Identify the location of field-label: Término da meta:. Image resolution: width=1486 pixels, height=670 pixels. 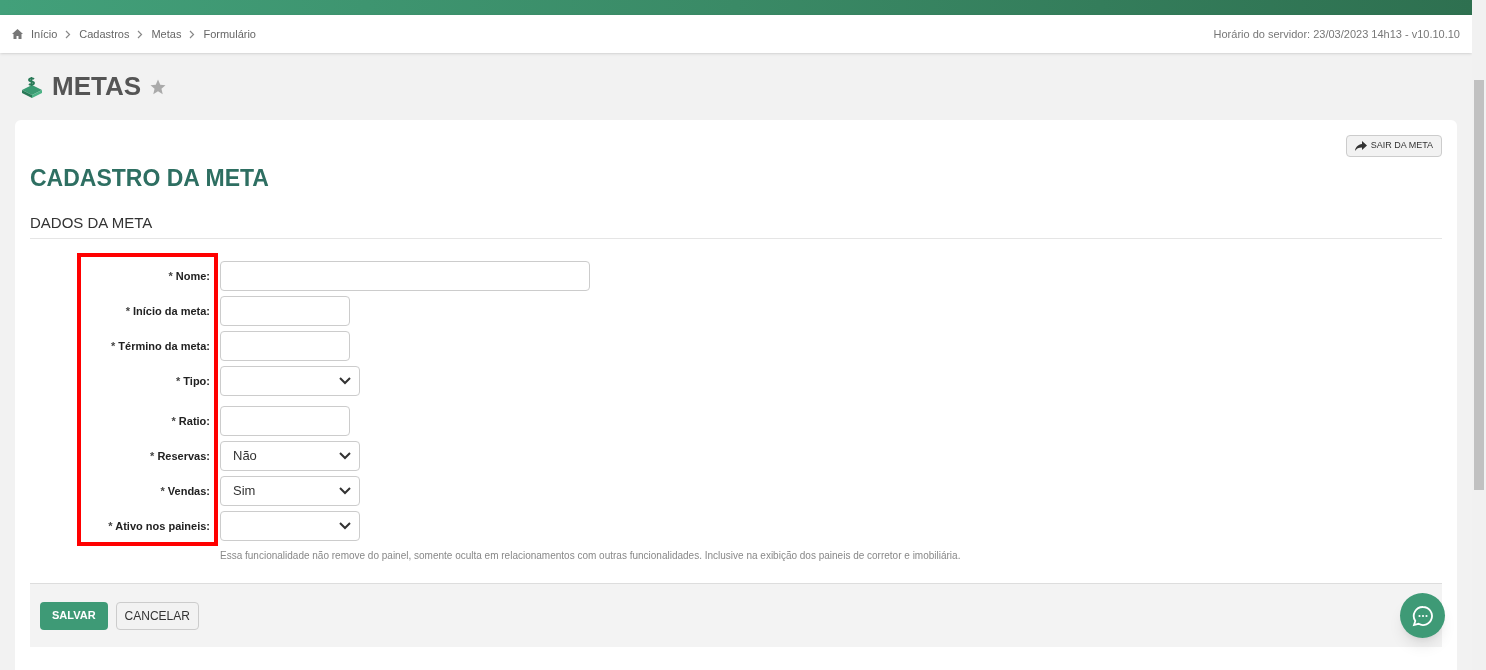
(164, 345).